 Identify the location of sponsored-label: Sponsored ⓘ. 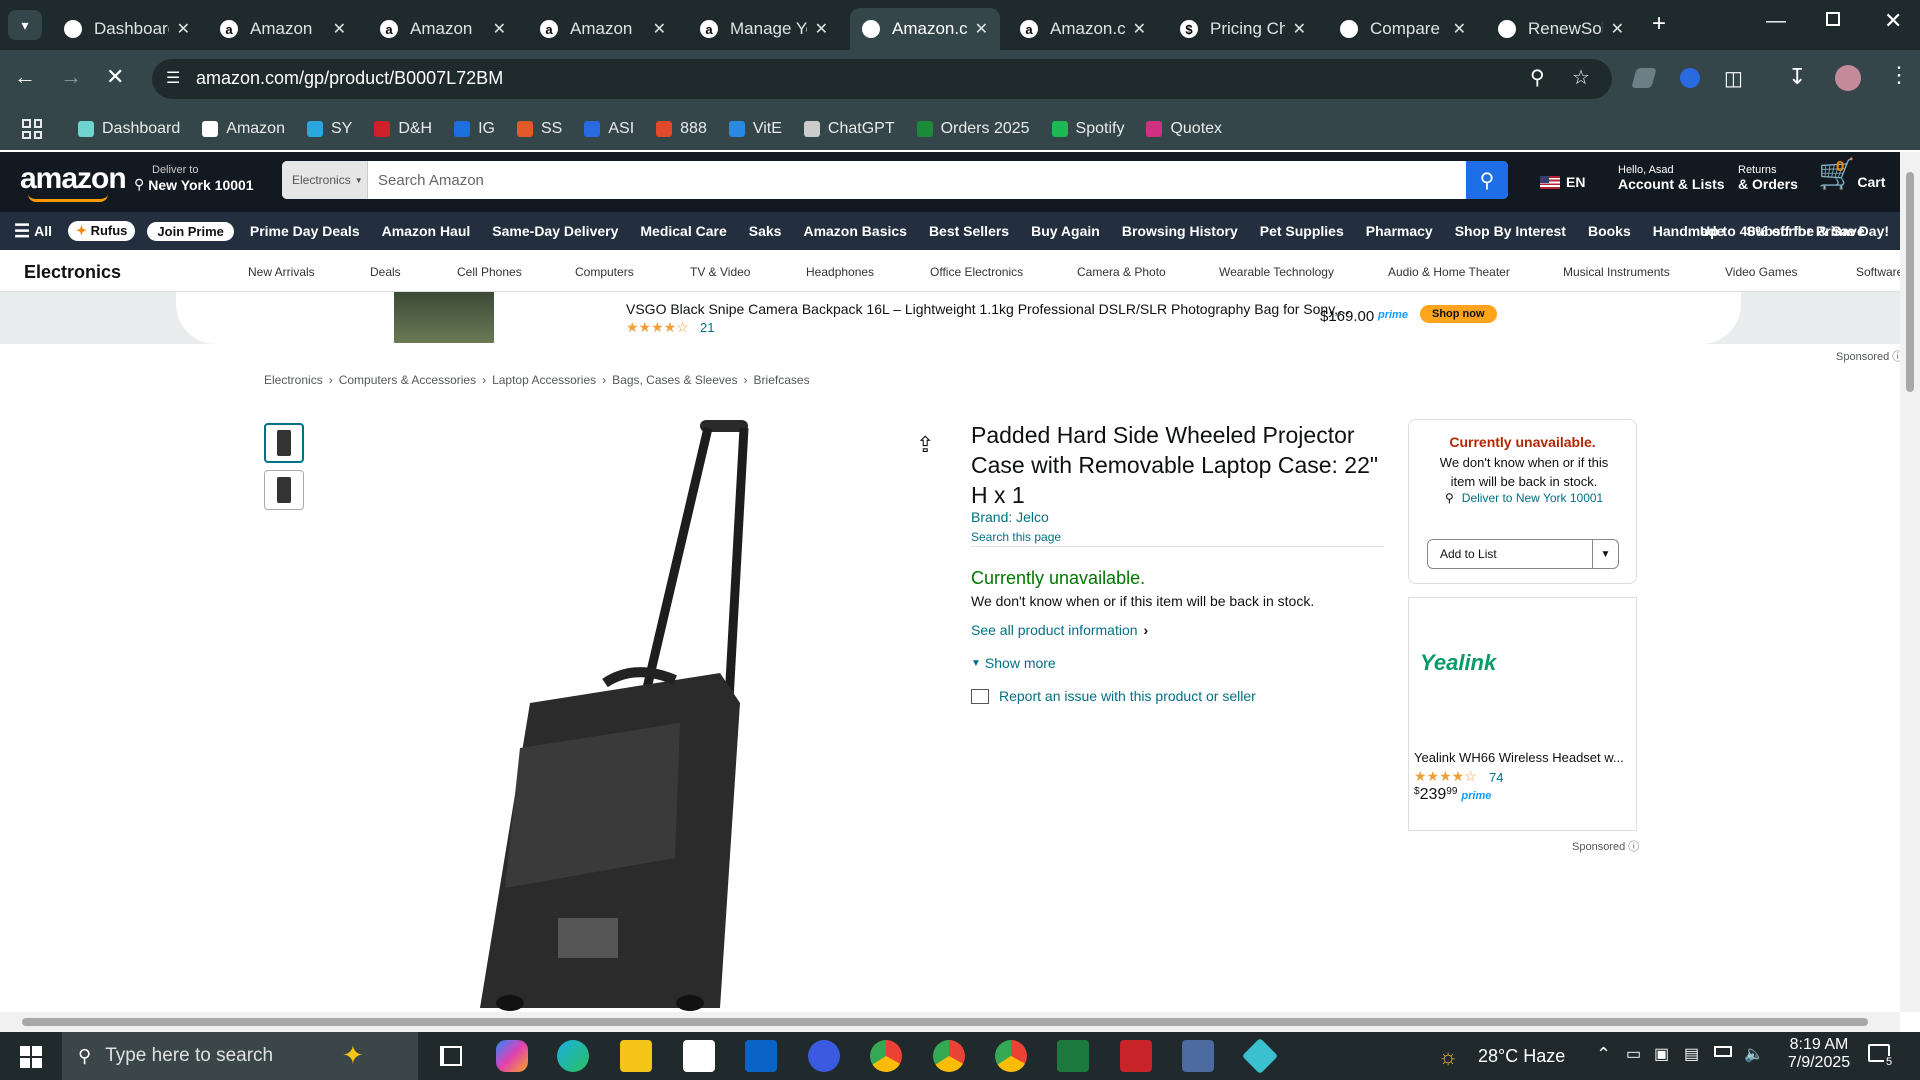
(1869, 356).